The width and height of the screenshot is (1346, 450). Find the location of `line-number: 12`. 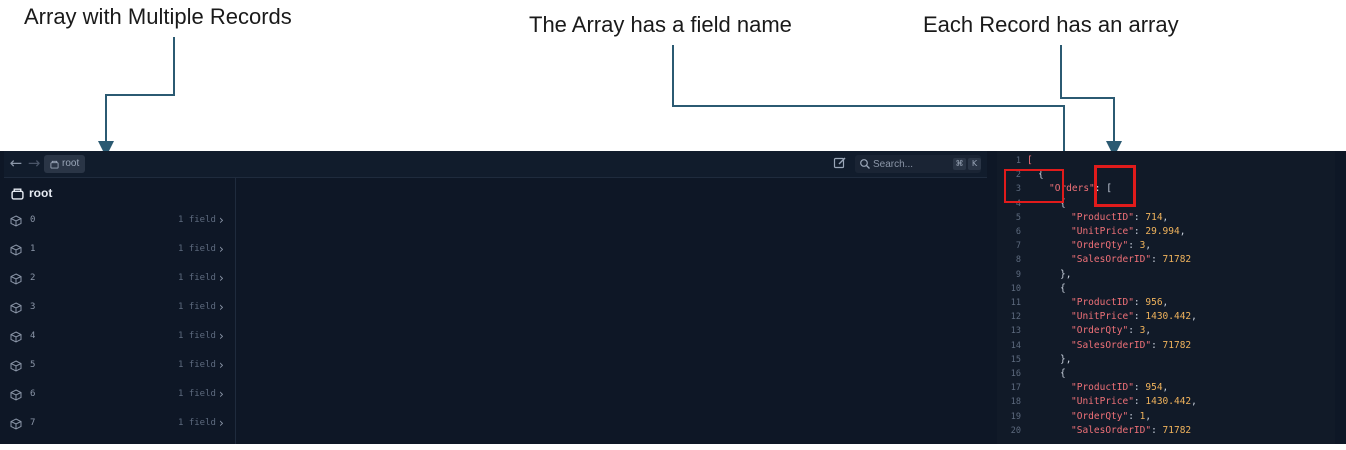

line-number: 12 is located at coordinates (1015, 317).